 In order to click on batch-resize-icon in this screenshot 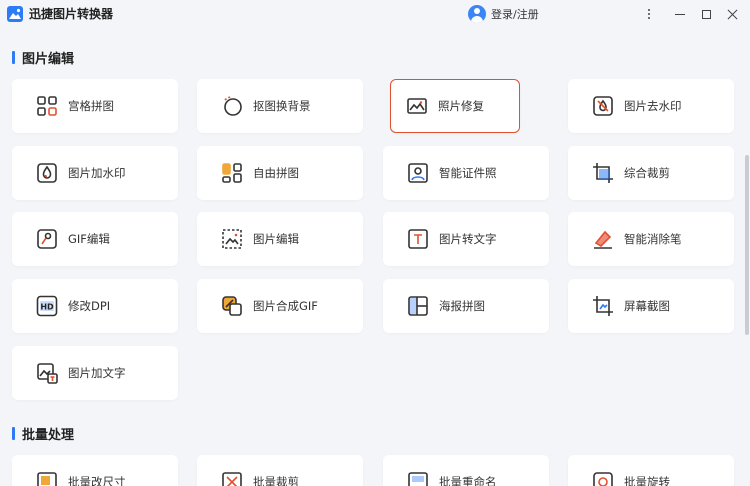, I will do `click(47, 478)`.